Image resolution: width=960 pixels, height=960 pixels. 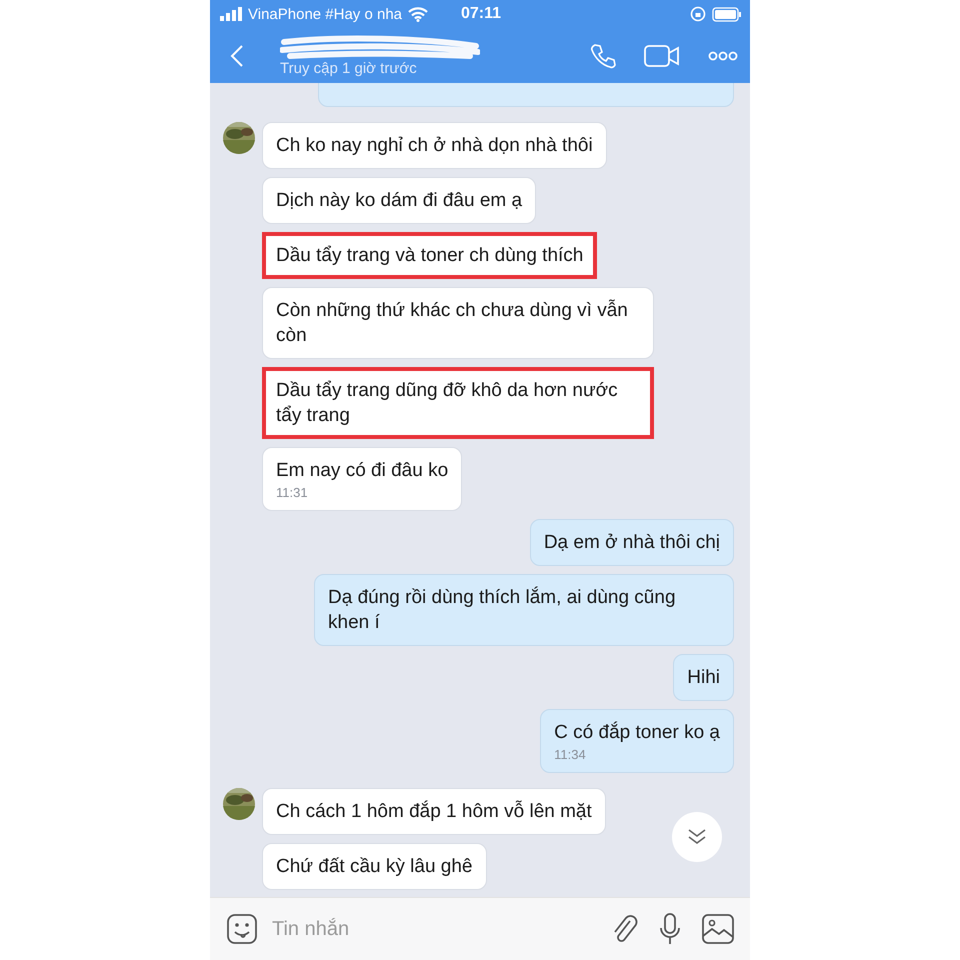 What do you see at coordinates (481, 14) in the screenshot?
I see `clock: 07:11` at bounding box center [481, 14].